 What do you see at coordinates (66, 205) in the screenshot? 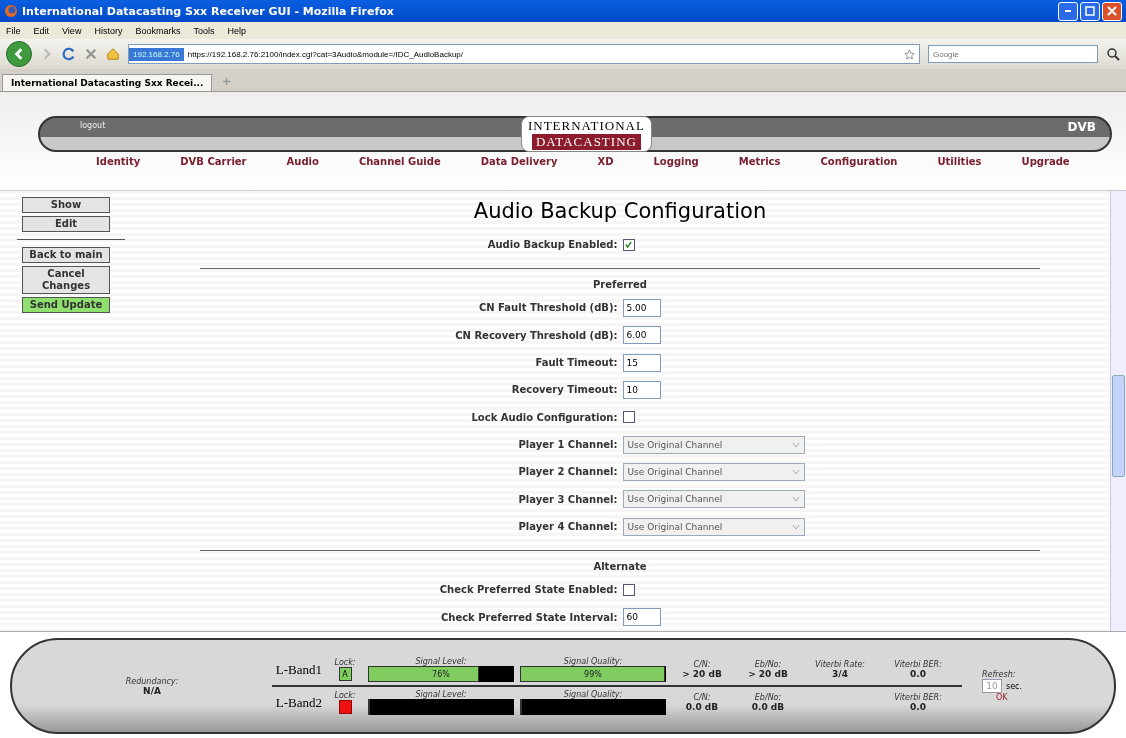
I see `side-button: Show` at bounding box center [66, 205].